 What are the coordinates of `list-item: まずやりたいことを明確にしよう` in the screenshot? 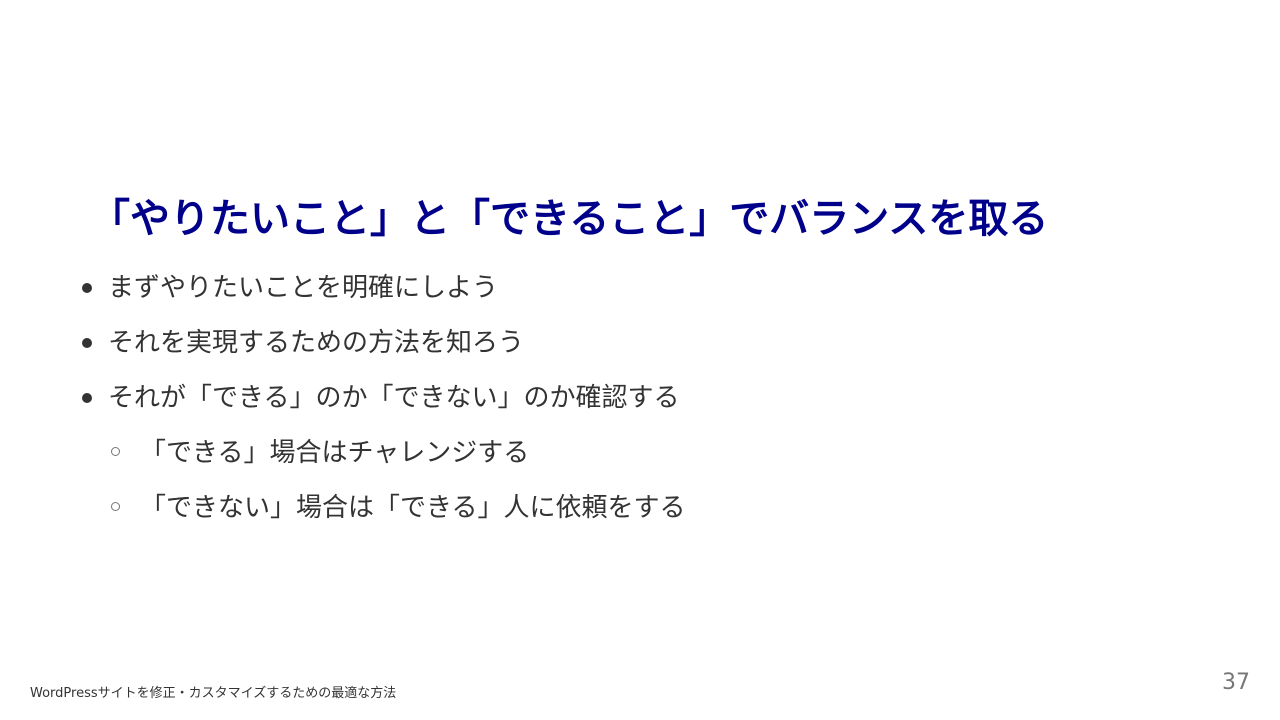 It's located at (303, 288).